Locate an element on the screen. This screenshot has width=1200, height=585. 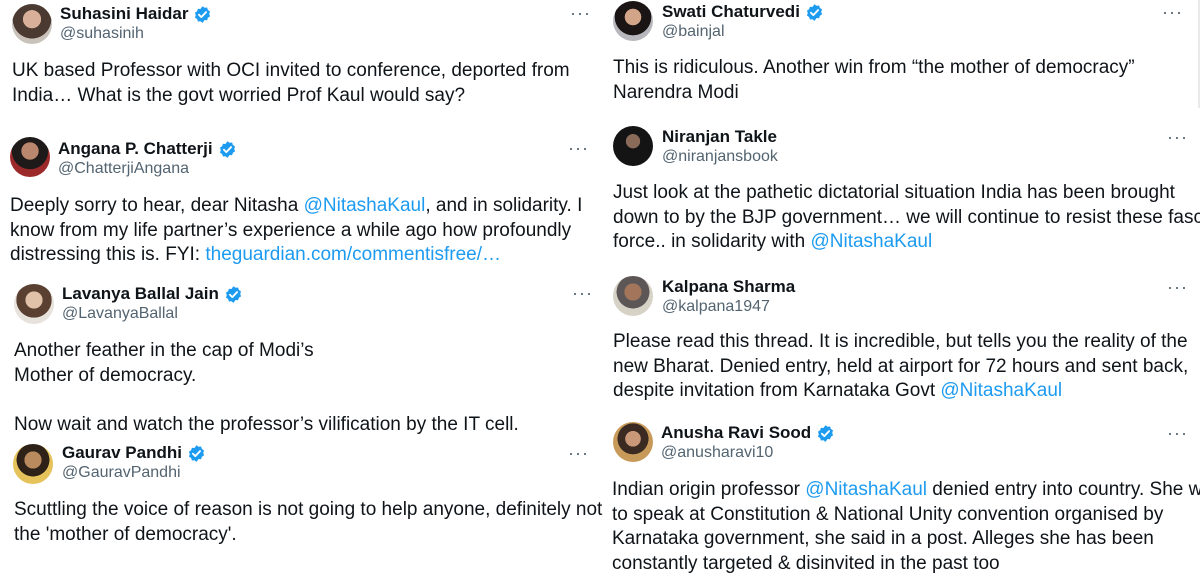
author-handle: @suhasinih is located at coordinates (102, 34).